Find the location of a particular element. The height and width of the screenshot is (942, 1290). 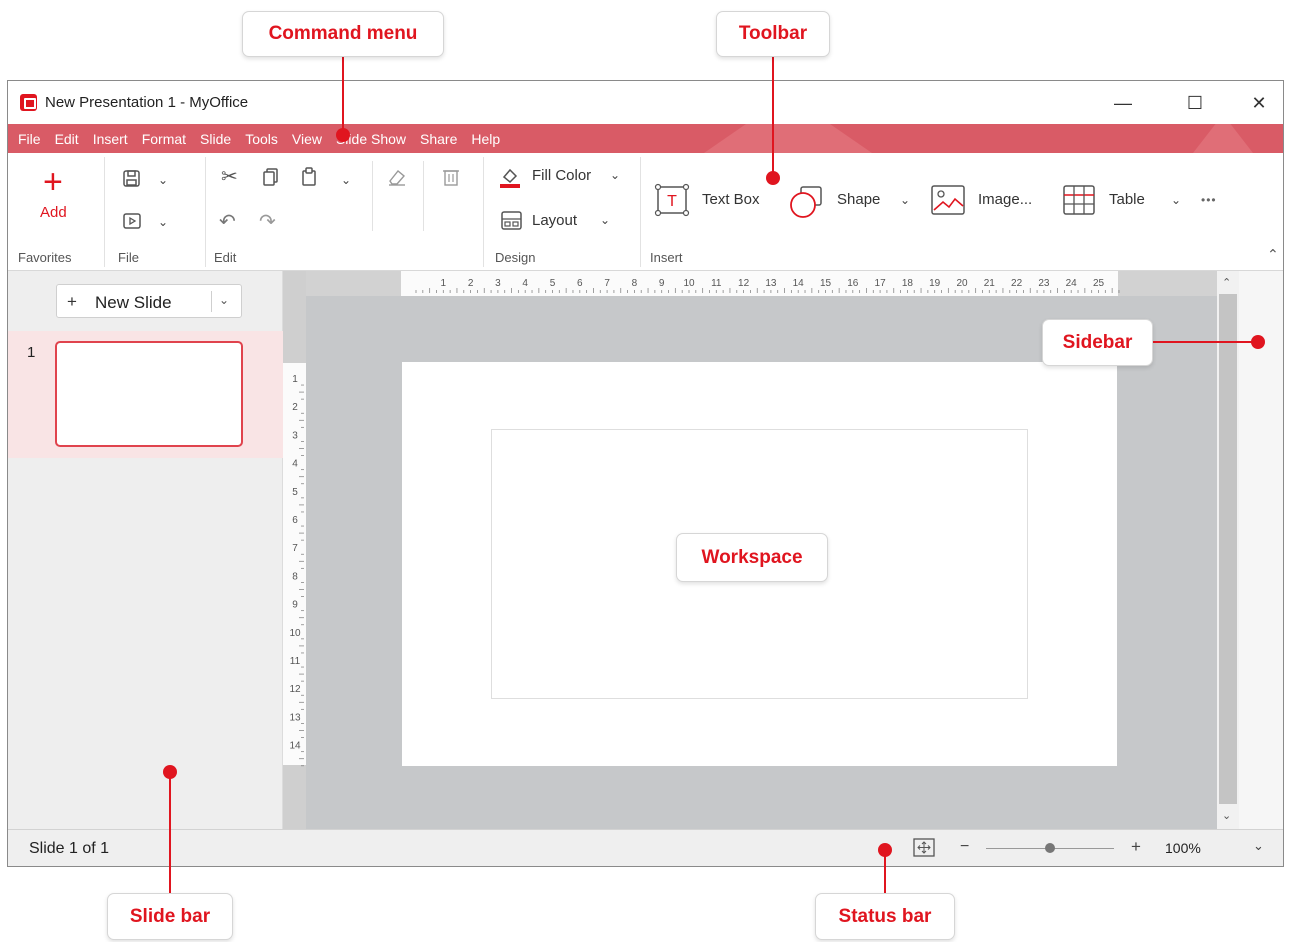

maximize-button: ☐ is located at coordinates (1195, 103).